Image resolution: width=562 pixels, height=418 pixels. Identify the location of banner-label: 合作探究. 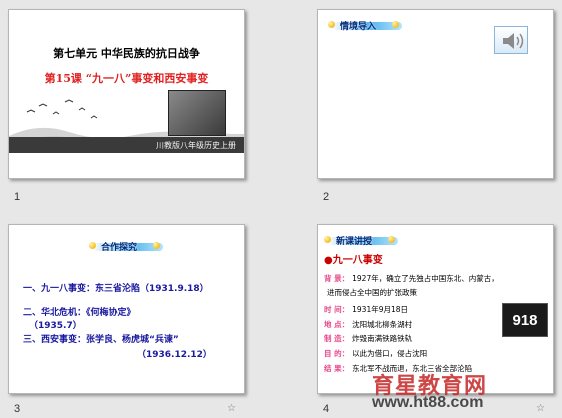
(119, 248).